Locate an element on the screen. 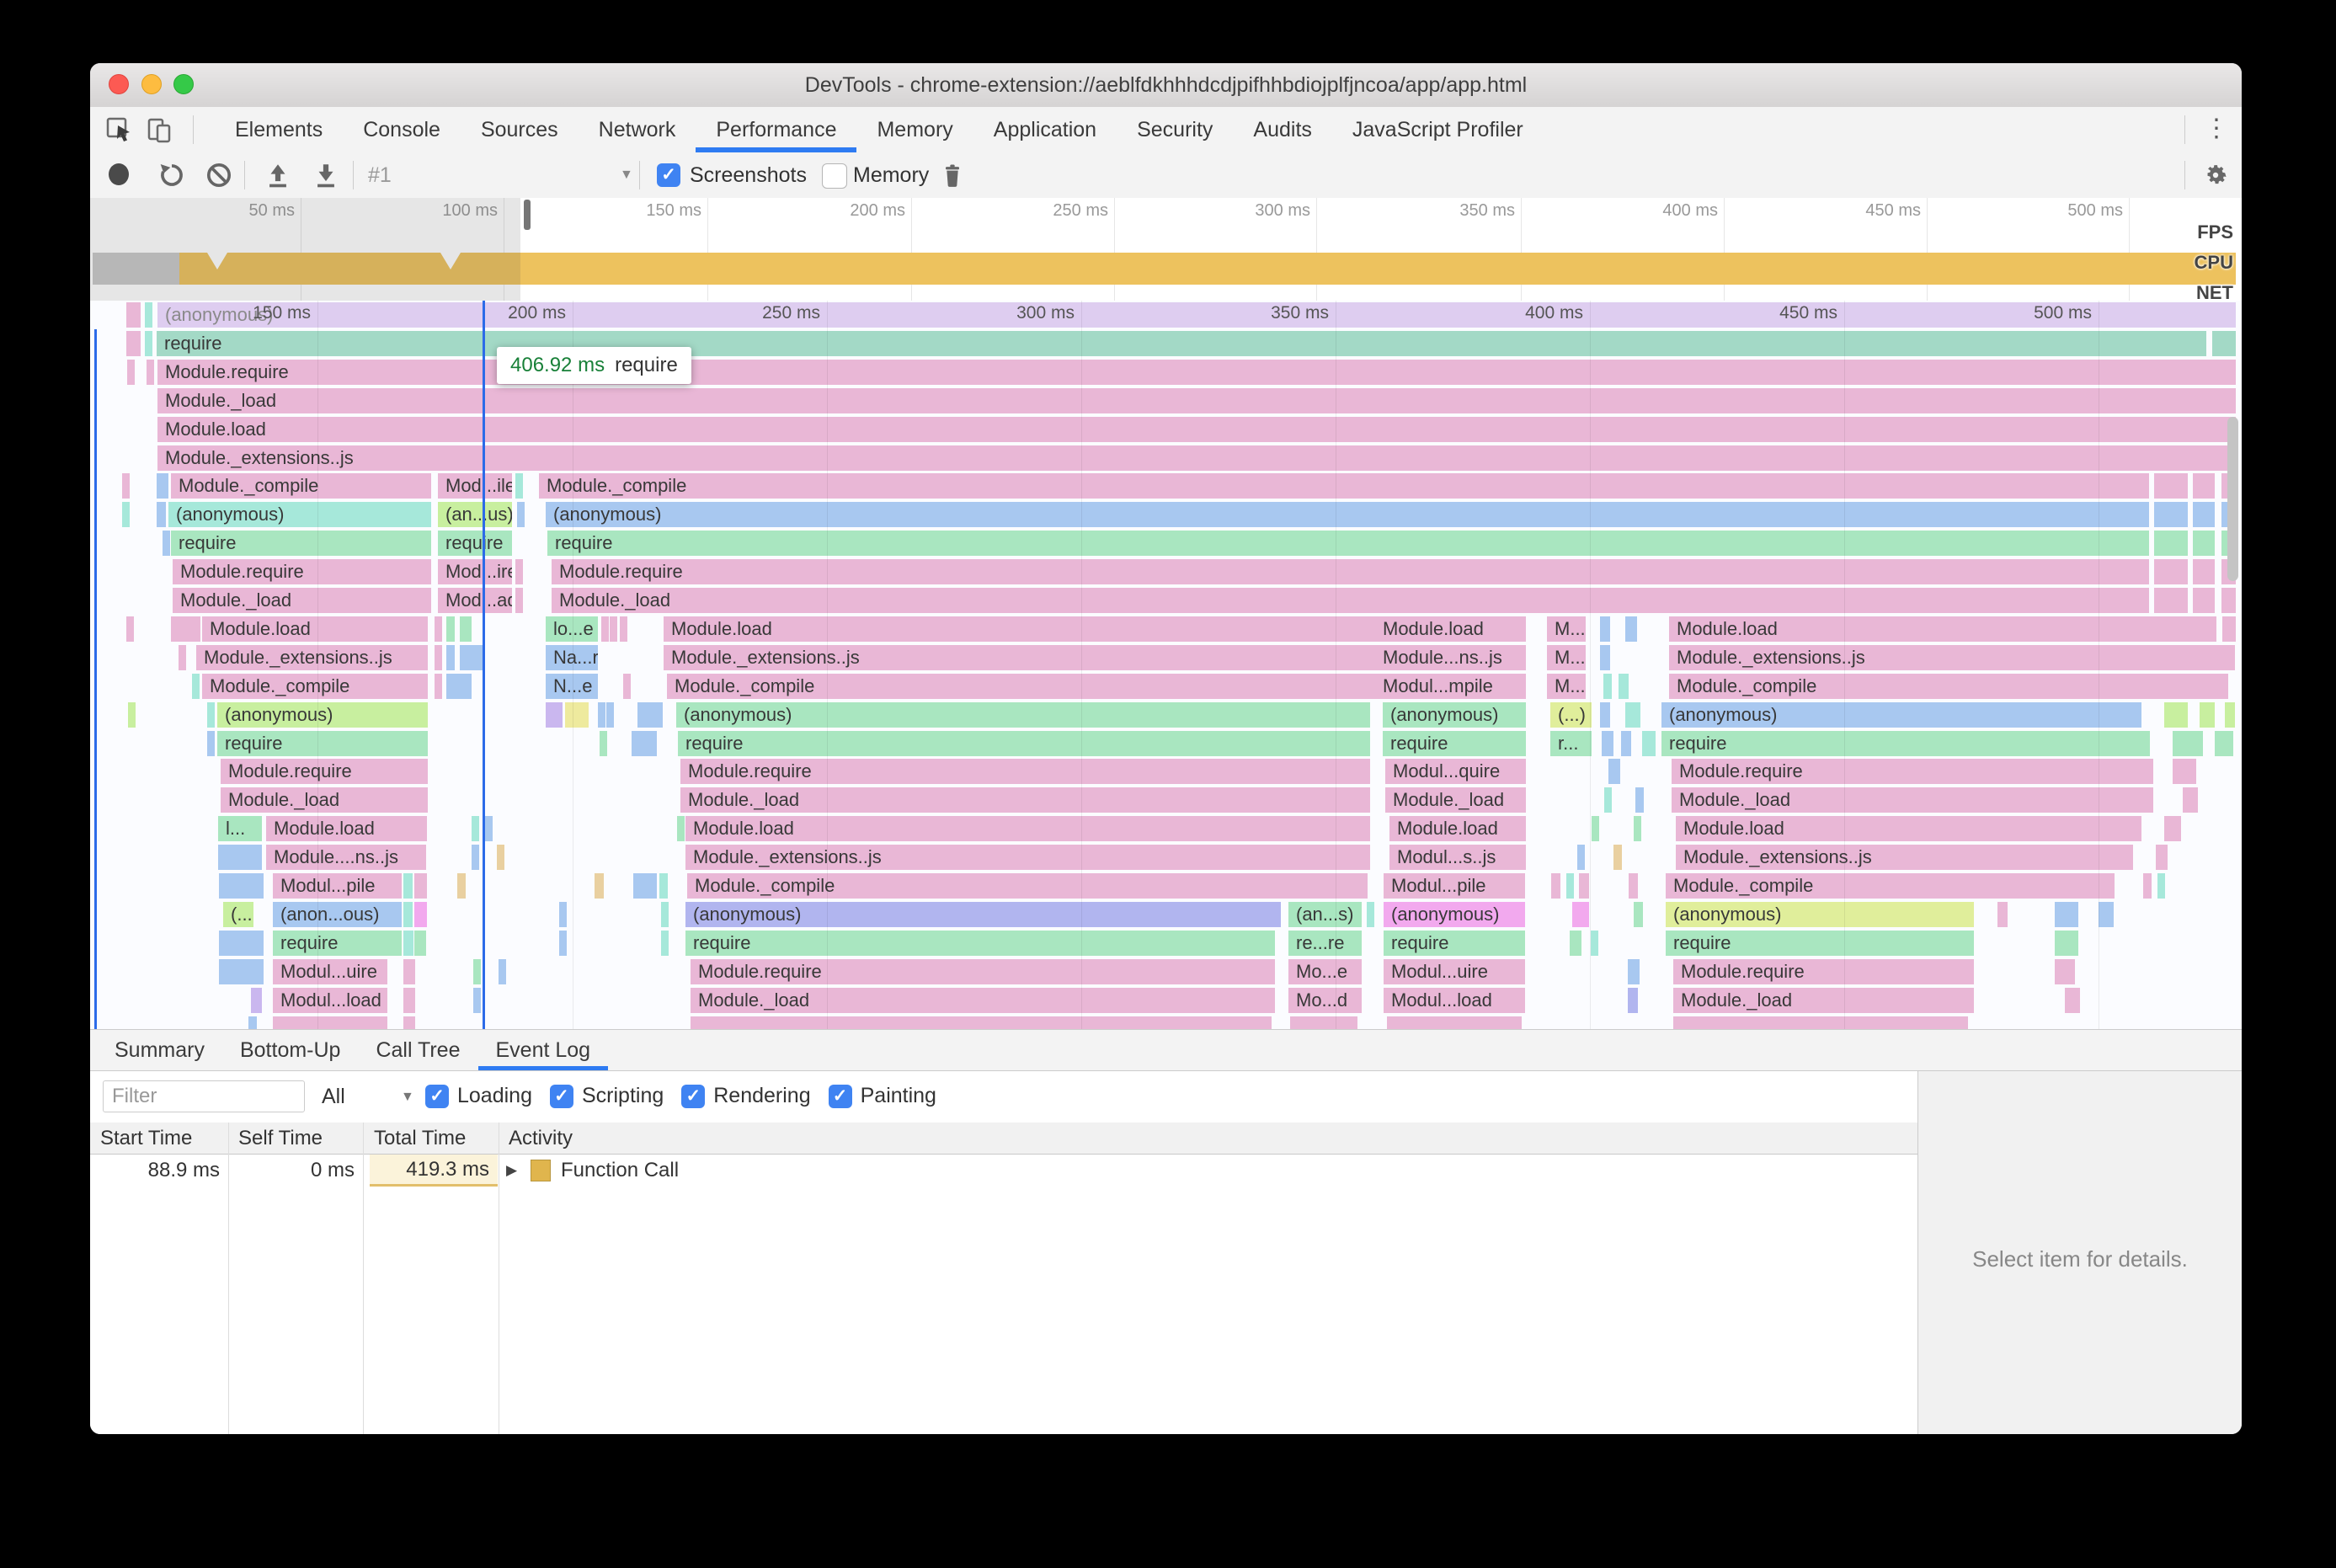 The height and width of the screenshot is (1568, 2336). col-total-time: Total Time is located at coordinates (420, 1139).